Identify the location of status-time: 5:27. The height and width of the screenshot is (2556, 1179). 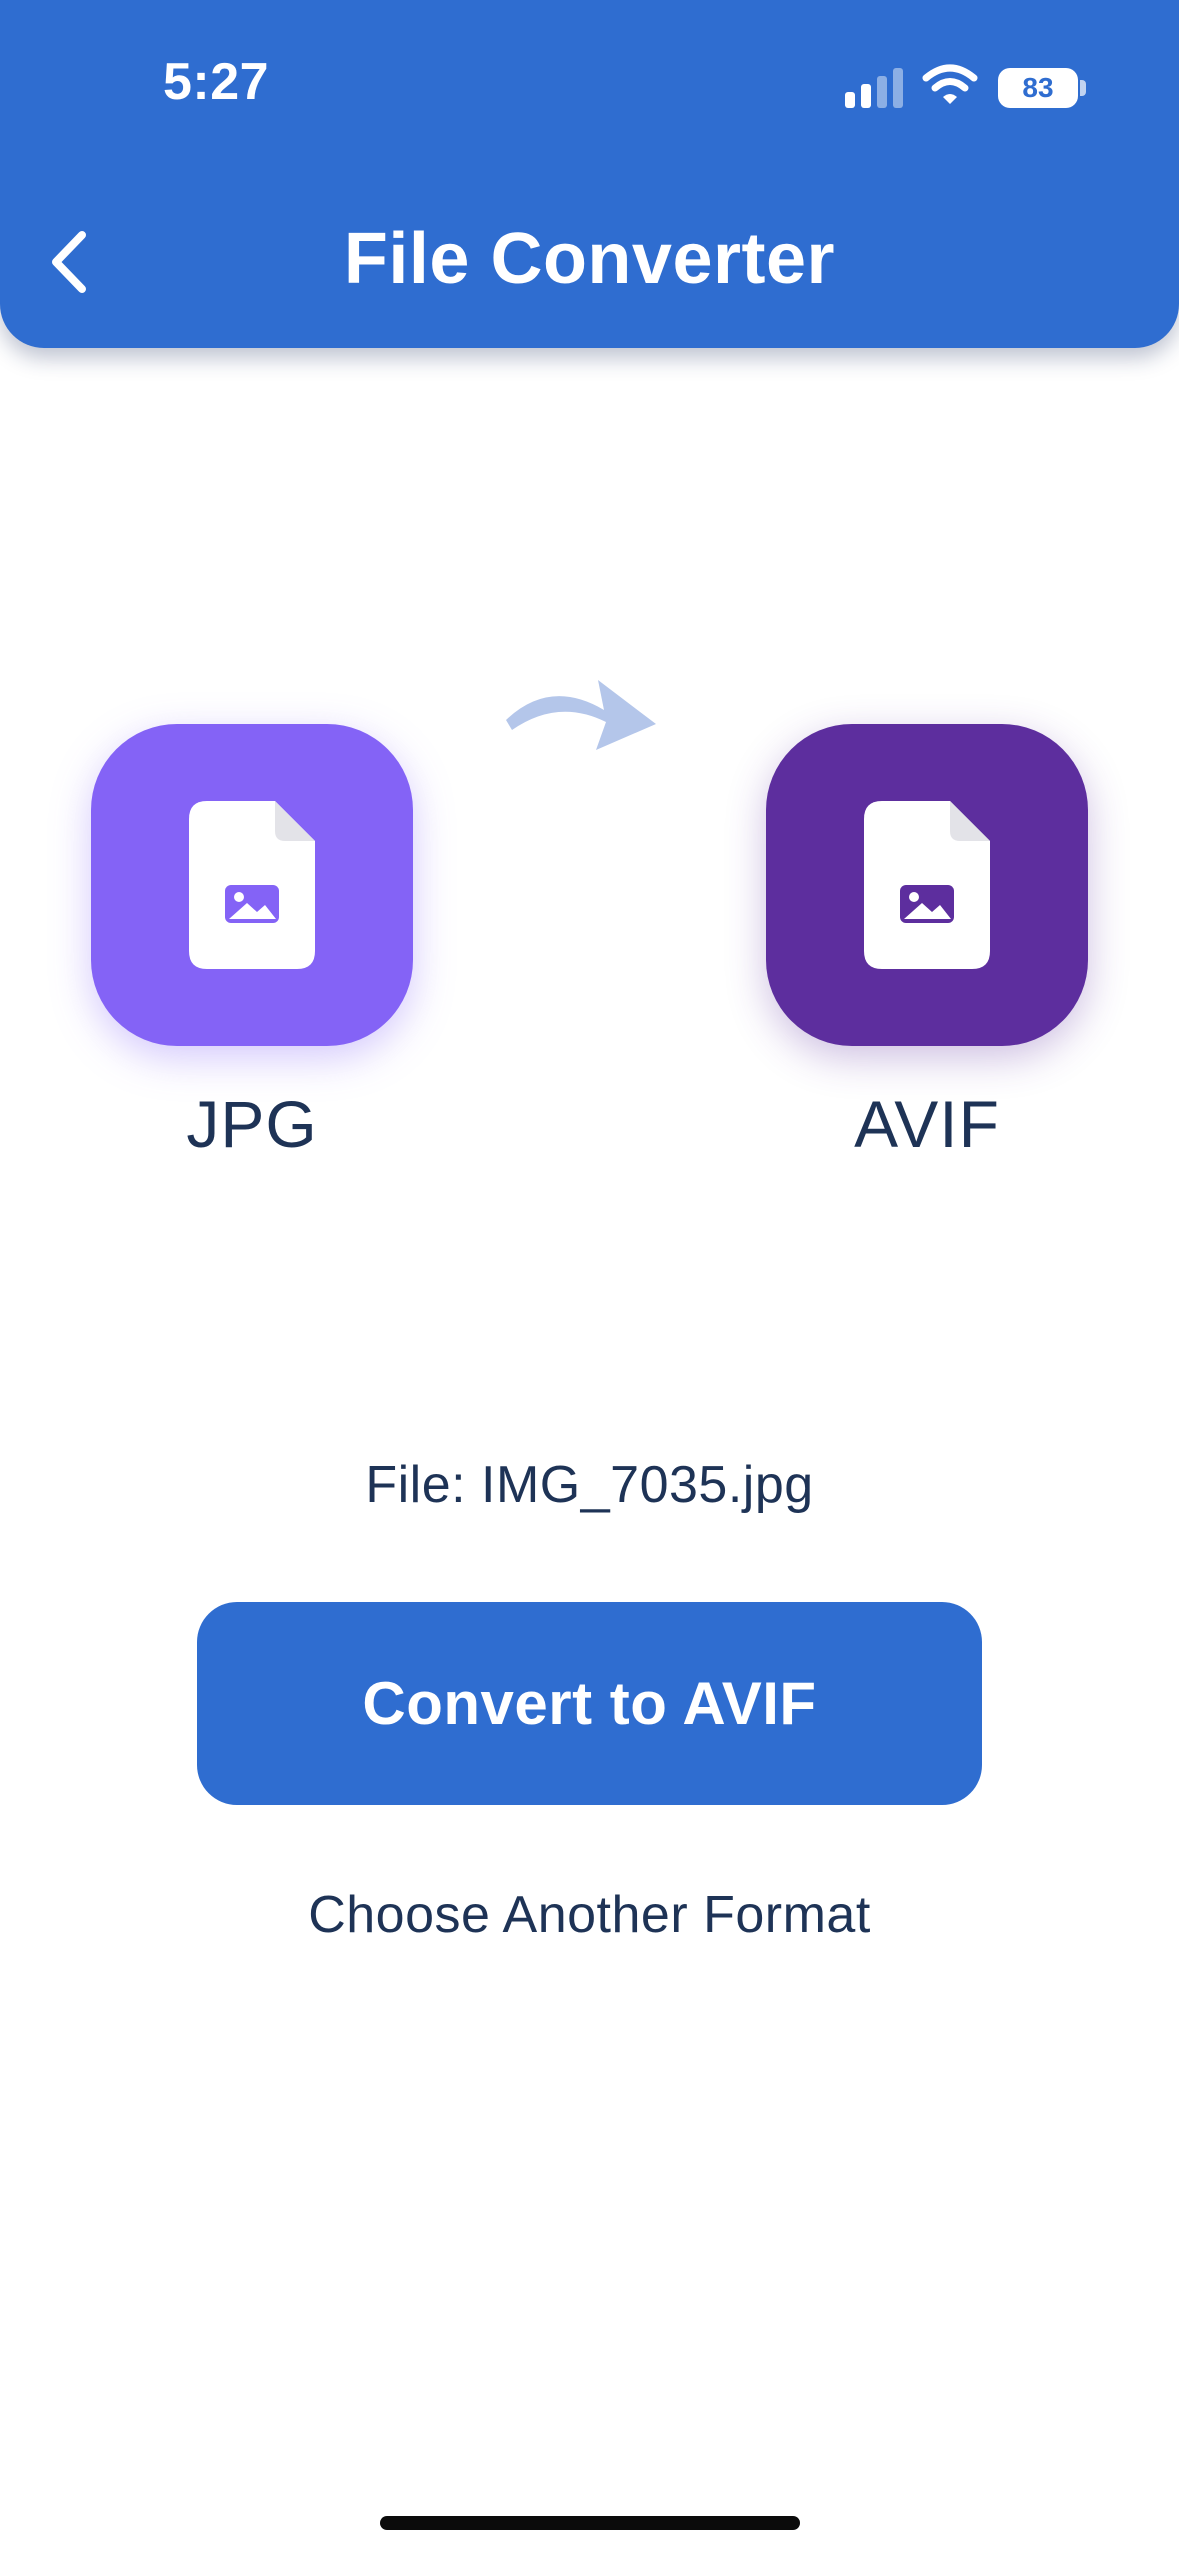
(216, 82).